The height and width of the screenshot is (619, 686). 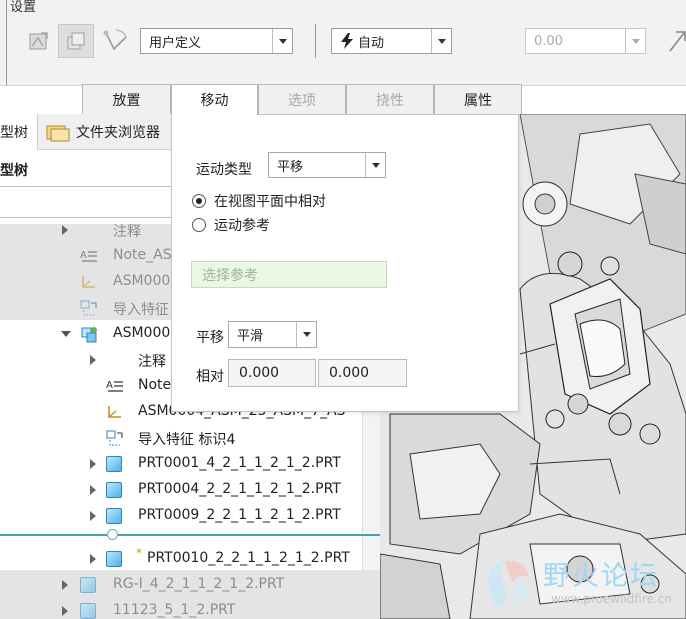 I want to click on translate-value: 平滑, so click(x=250, y=336).